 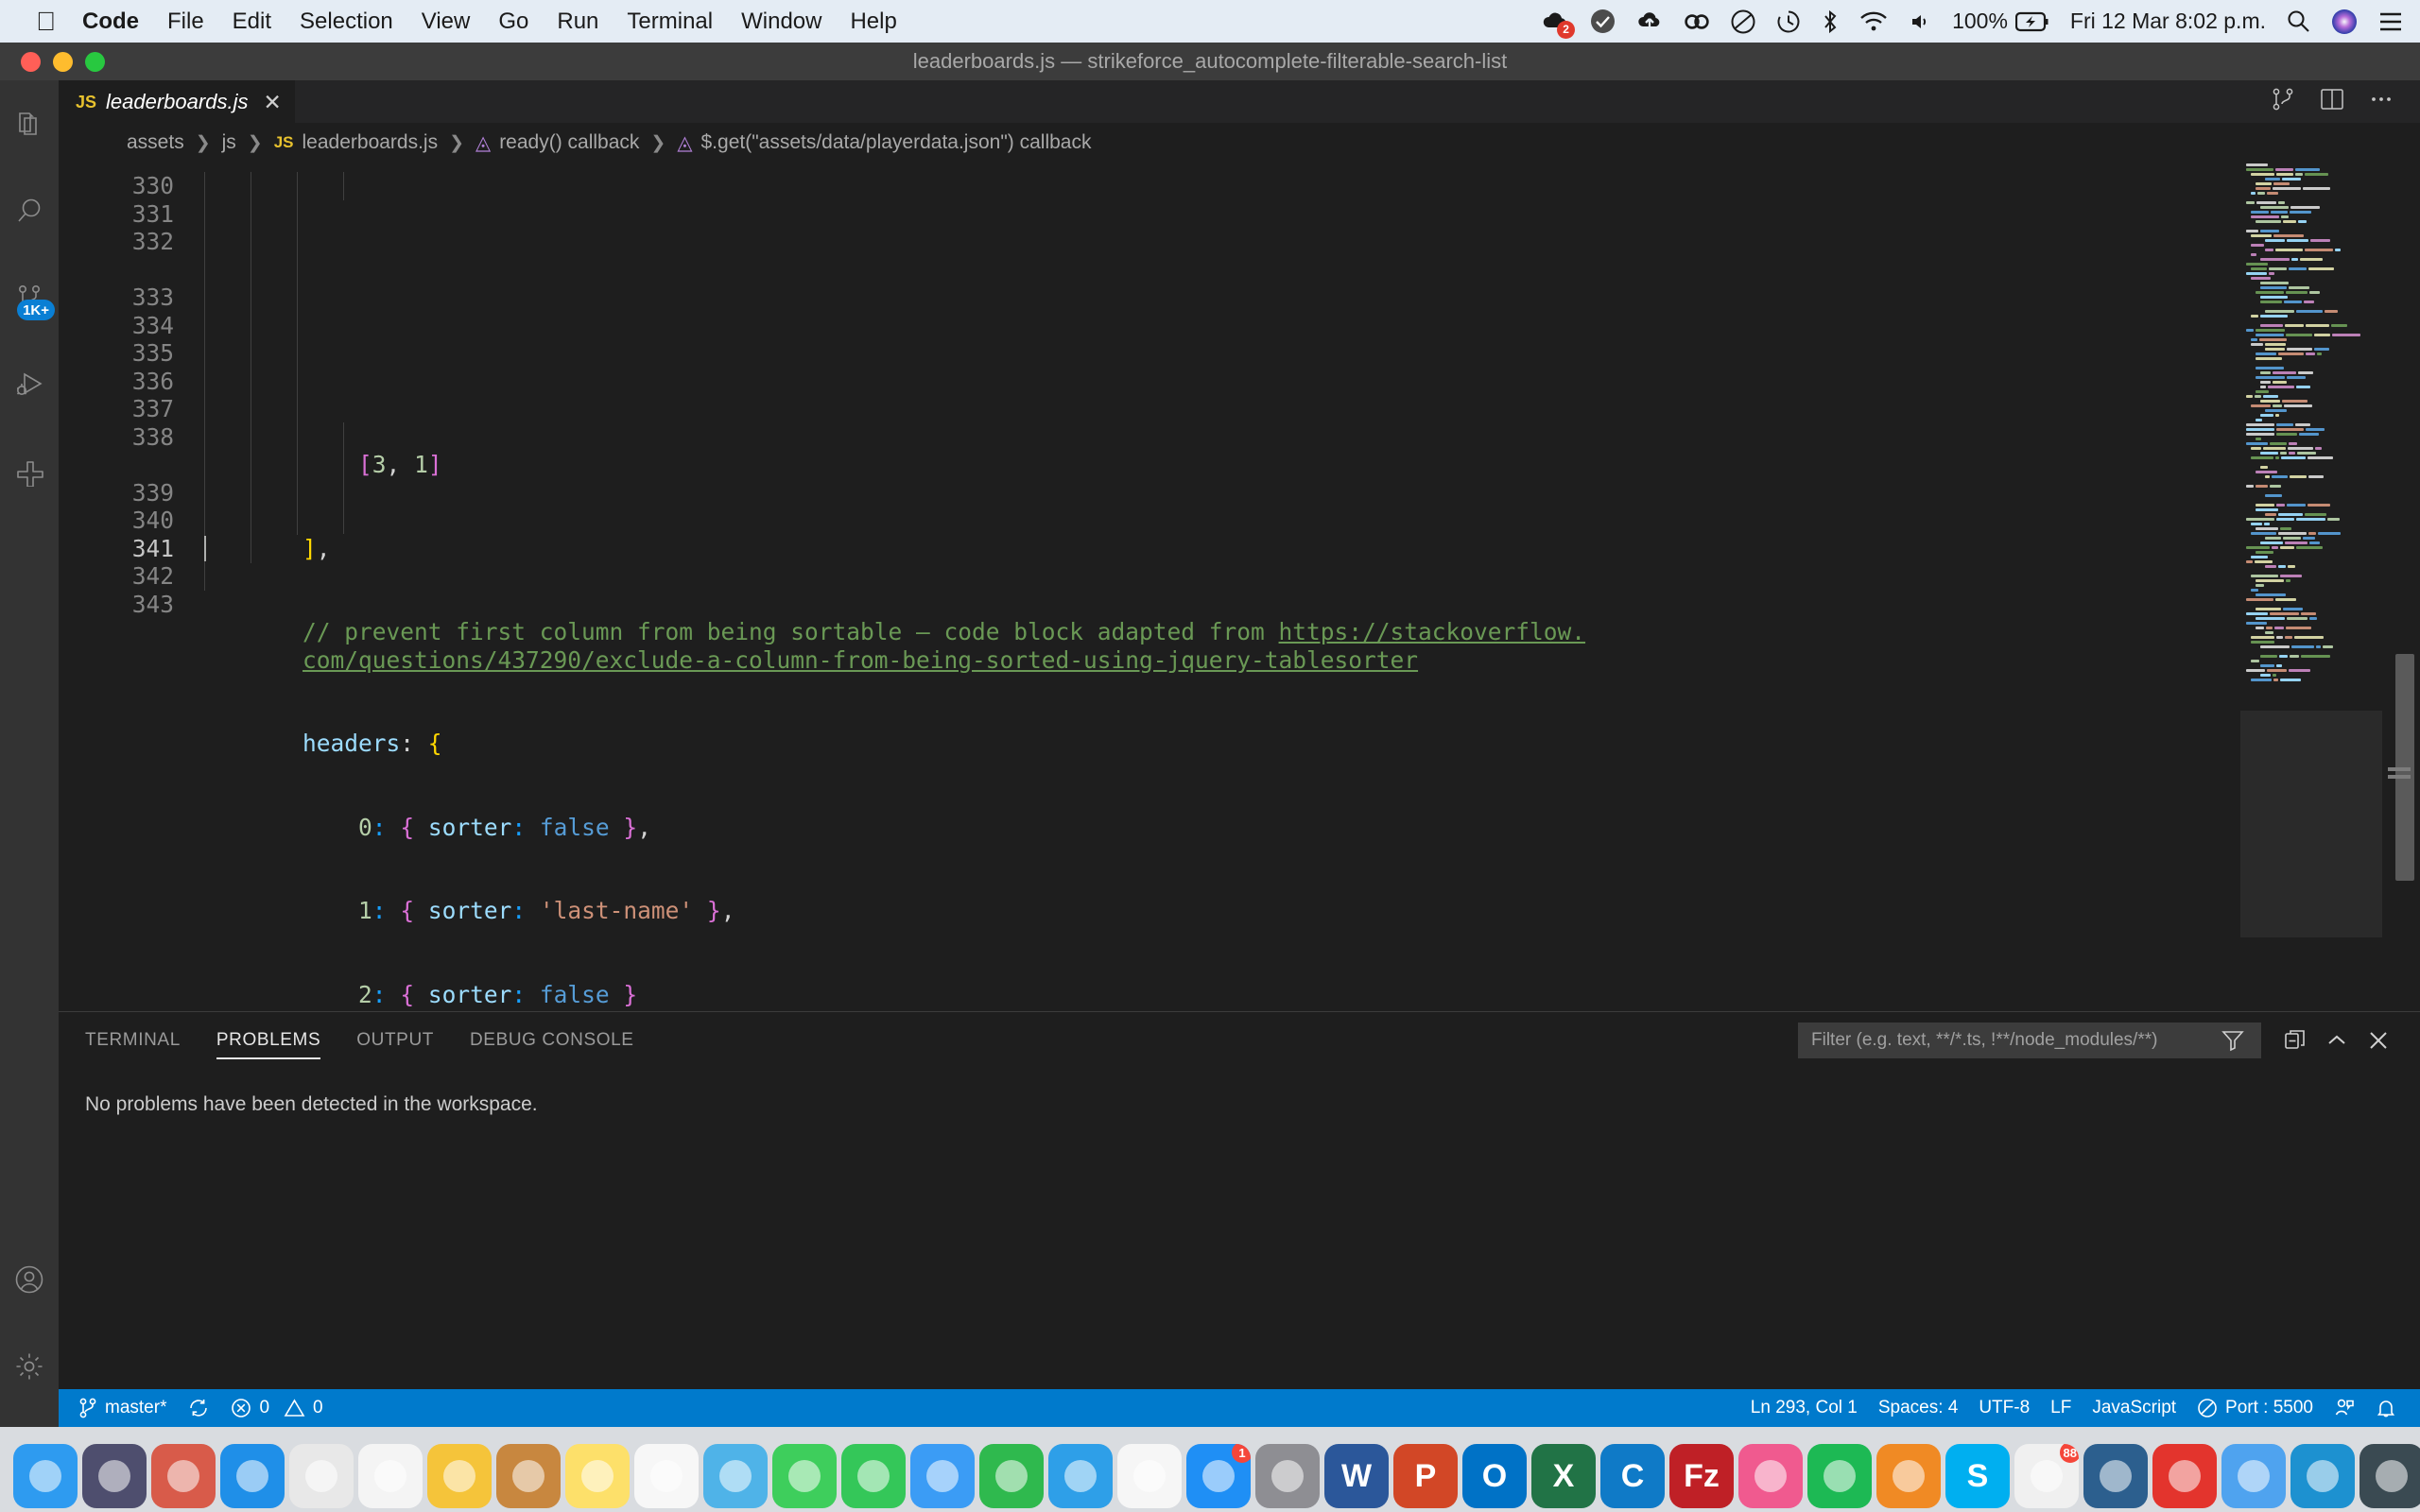 What do you see at coordinates (268, 1040) in the screenshot?
I see `tab-problems: PROBLEMS` at bounding box center [268, 1040].